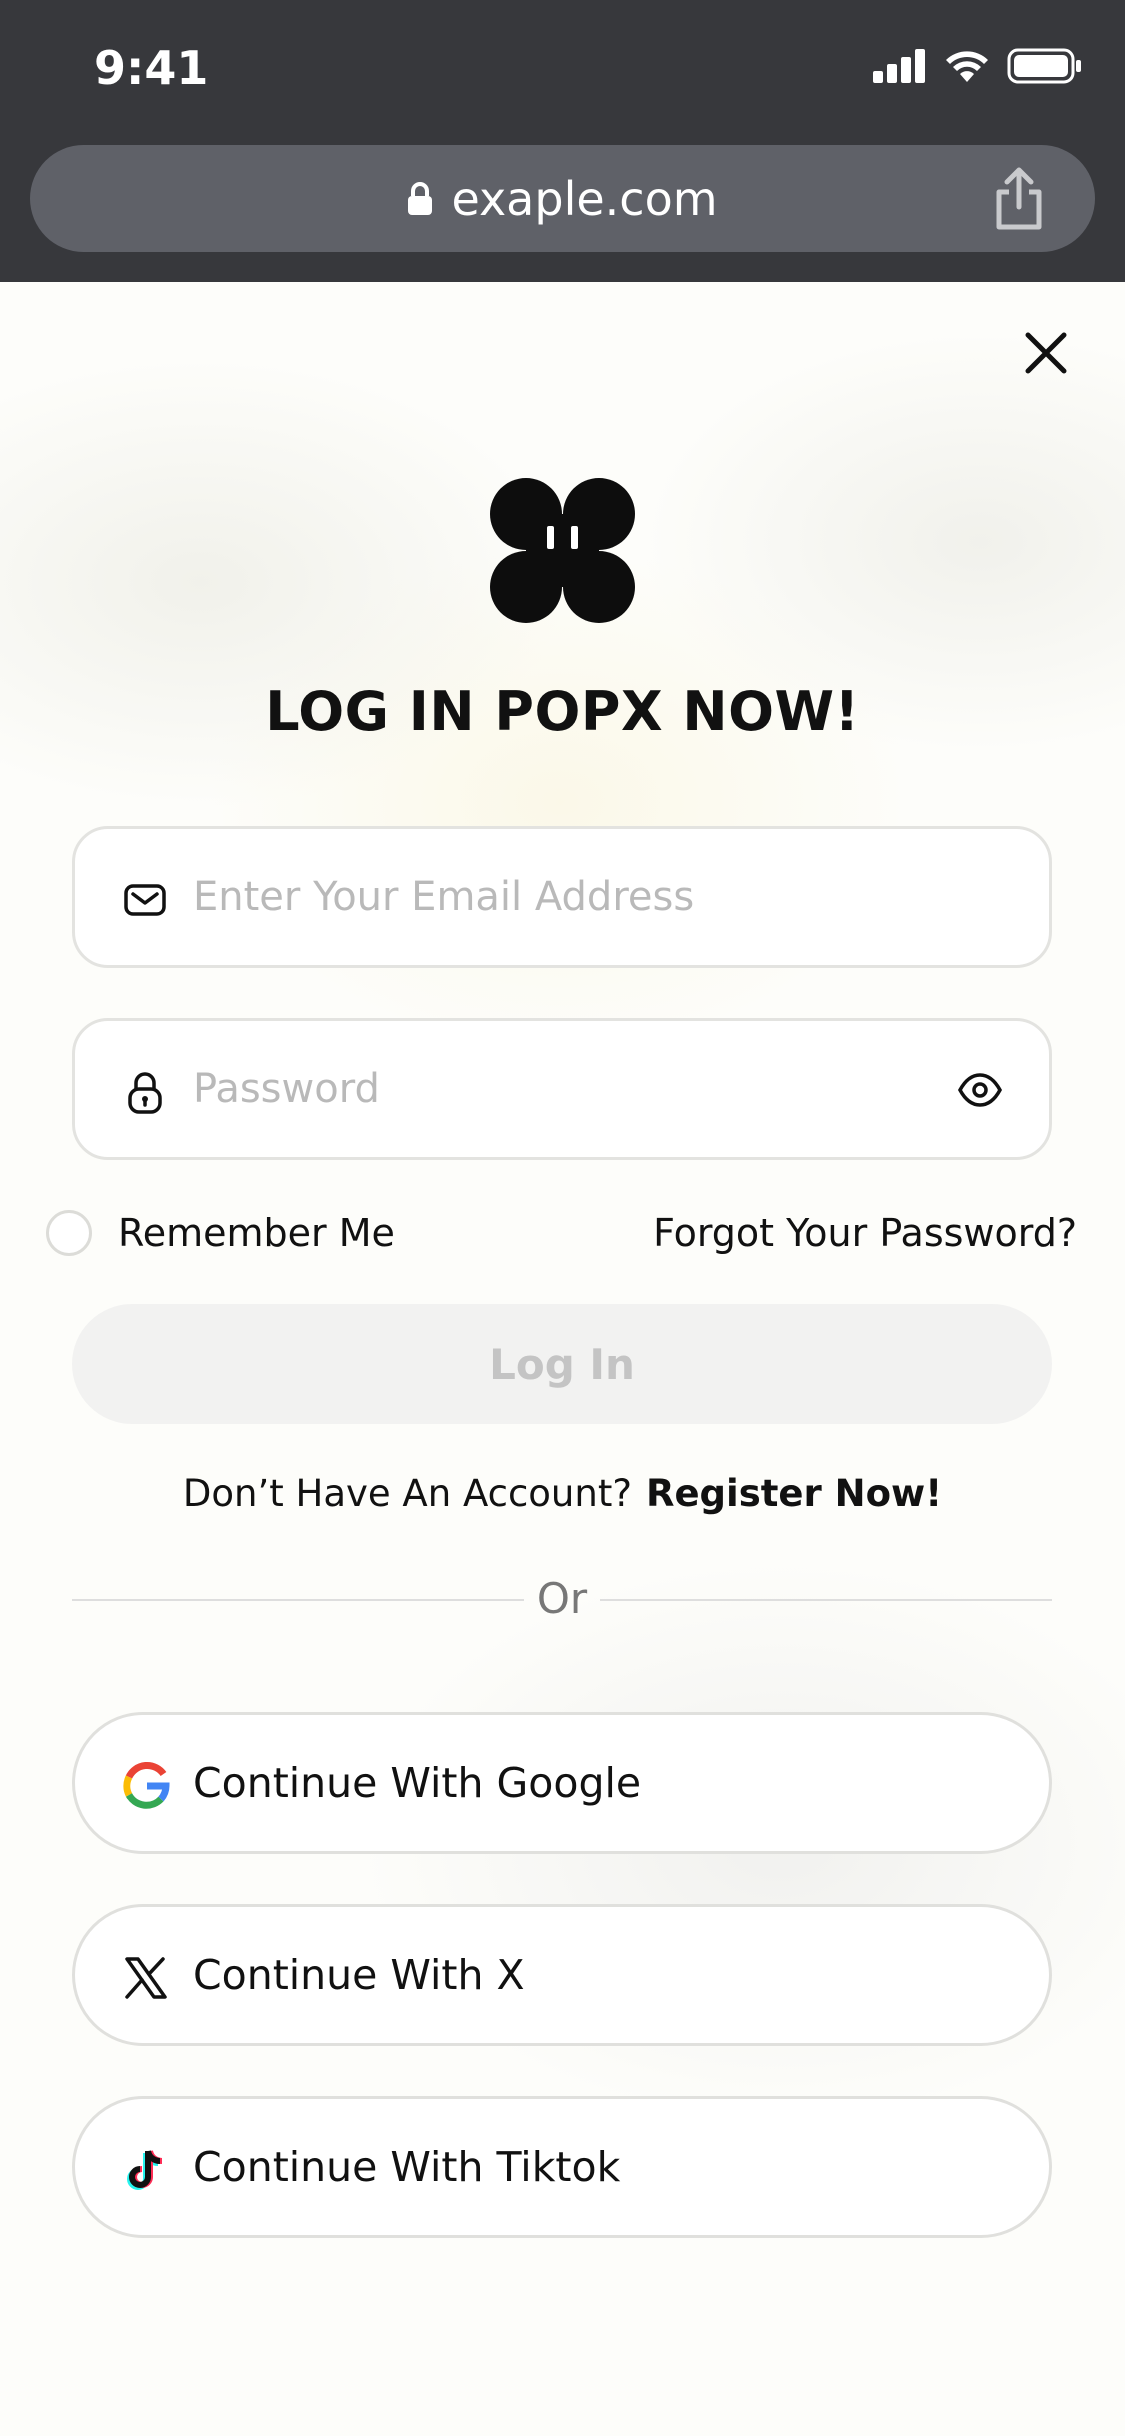 The image size is (1125, 2436). What do you see at coordinates (562, 711) in the screenshot?
I see `page-title: LOG IN POPX NOW!` at bounding box center [562, 711].